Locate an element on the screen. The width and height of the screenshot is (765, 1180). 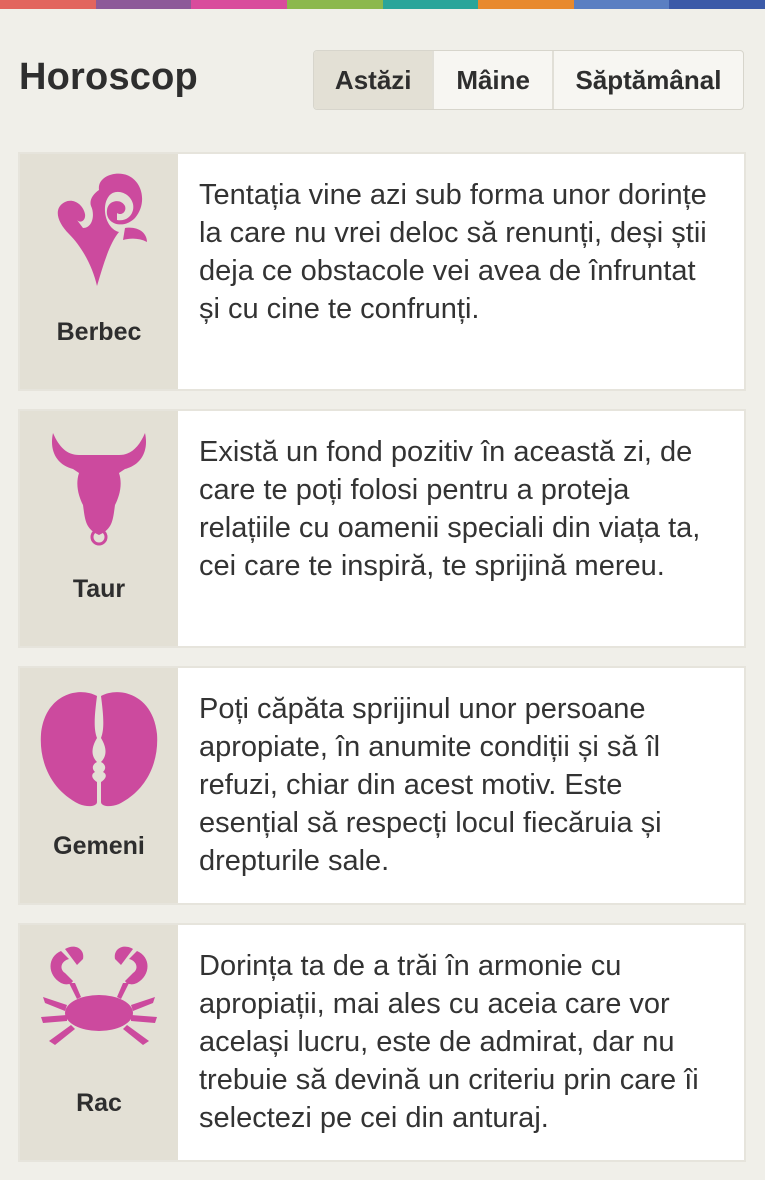
header: Horoscop Astăzi Mâine Săptămânal is located at coordinates (382, 81).